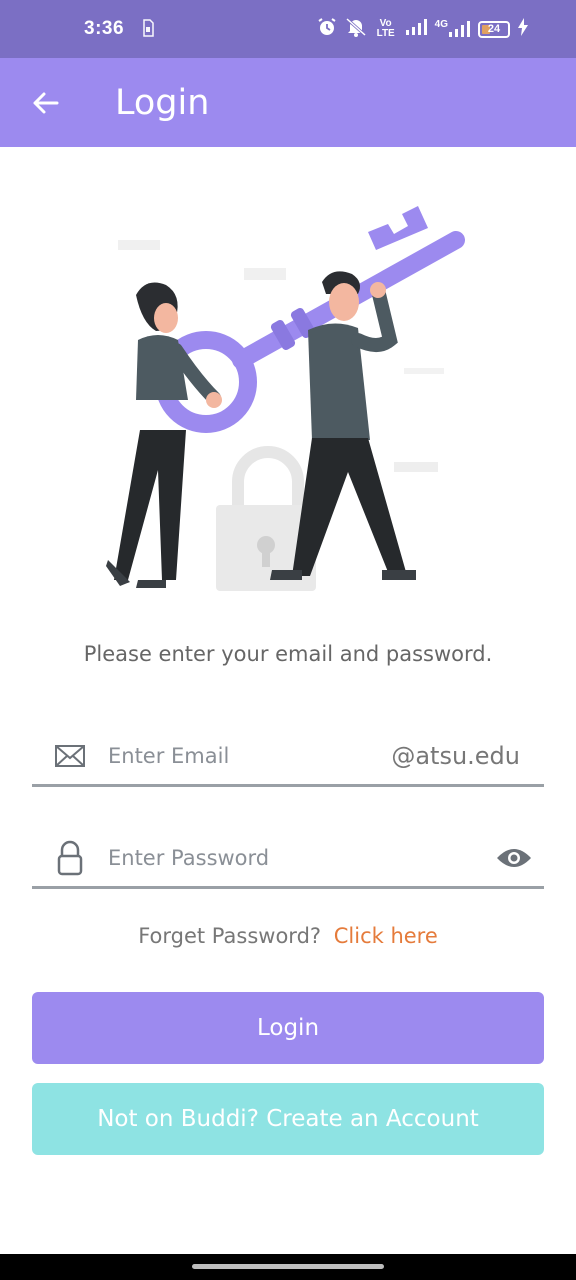 This screenshot has height=1280, width=576. Describe the element at coordinates (356, 29) in the screenshot. I see `mute-icon` at that location.